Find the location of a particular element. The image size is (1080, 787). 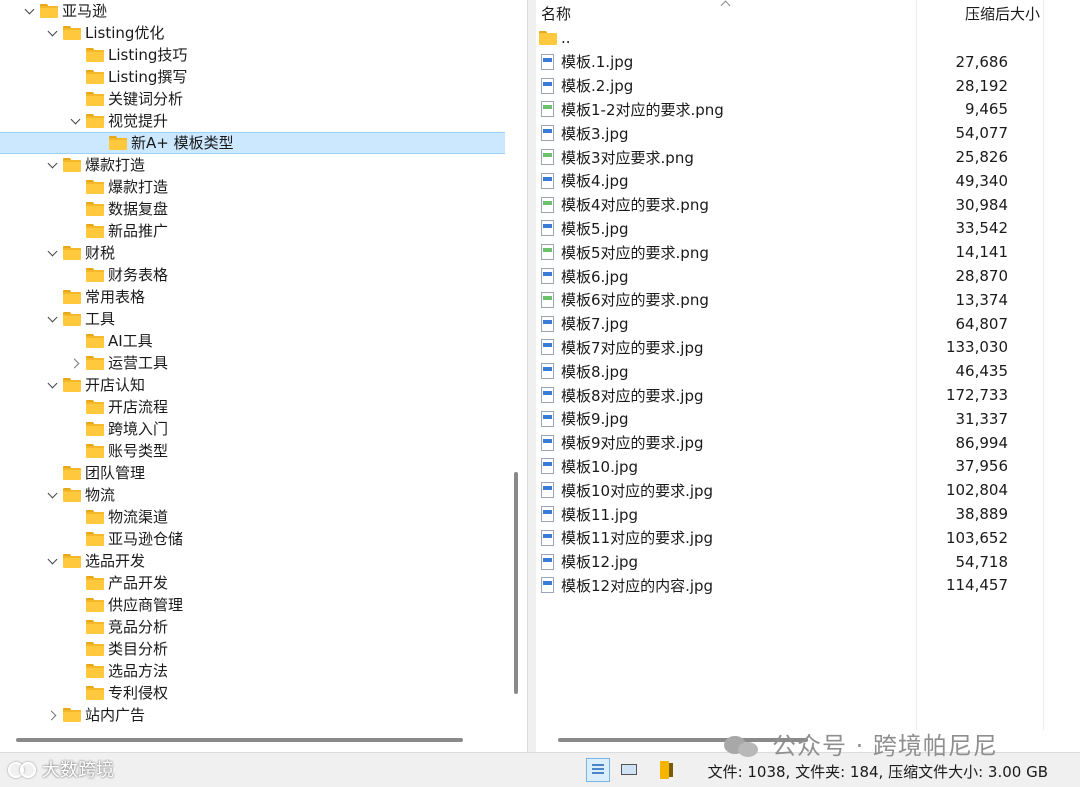

tree-item: AI工具 is located at coordinates (252, 341).